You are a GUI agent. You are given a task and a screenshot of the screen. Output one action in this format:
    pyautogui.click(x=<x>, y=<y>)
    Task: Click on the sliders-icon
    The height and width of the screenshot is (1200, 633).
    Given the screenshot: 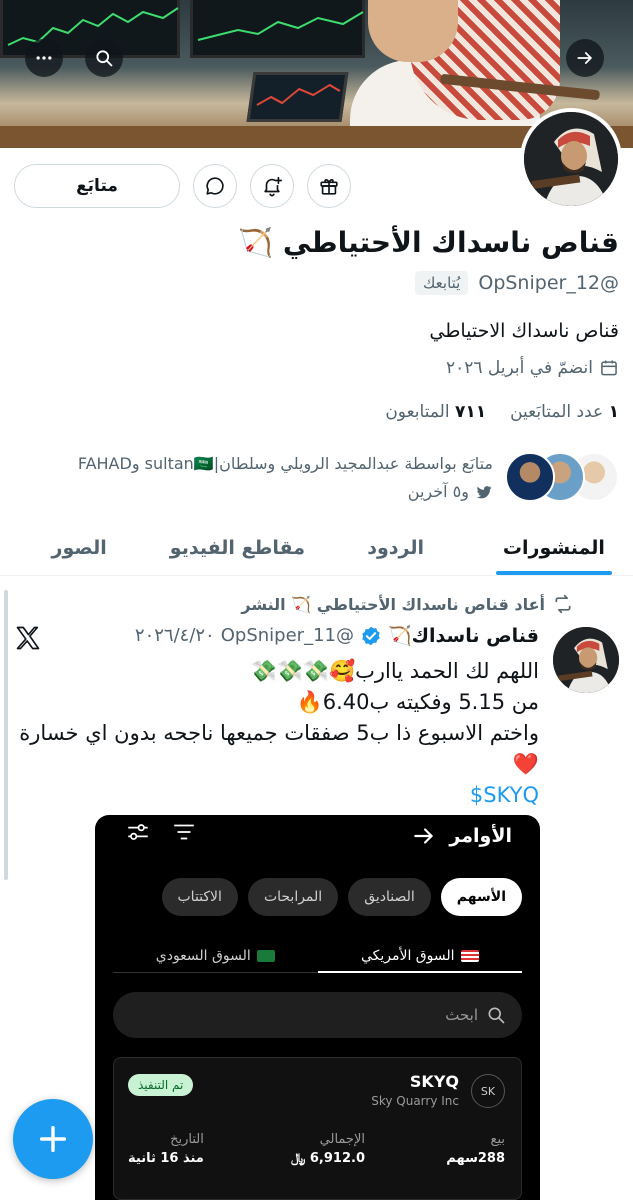 What is the action you would take?
    pyautogui.click(x=138, y=832)
    